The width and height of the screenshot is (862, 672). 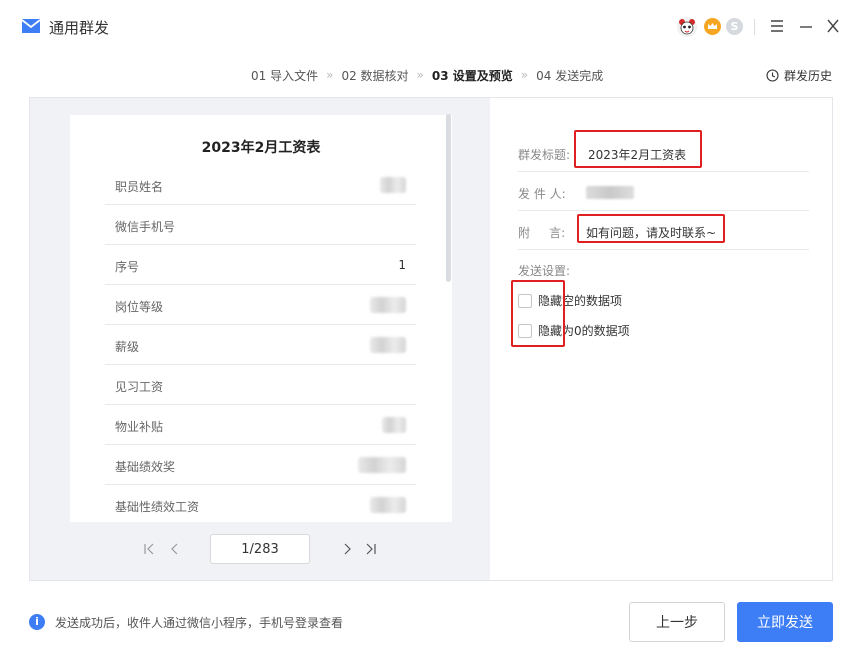 What do you see at coordinates (777, 26) in the screenshot?
I see `hamburger-menu-icon` at bounding box center [777, 26].